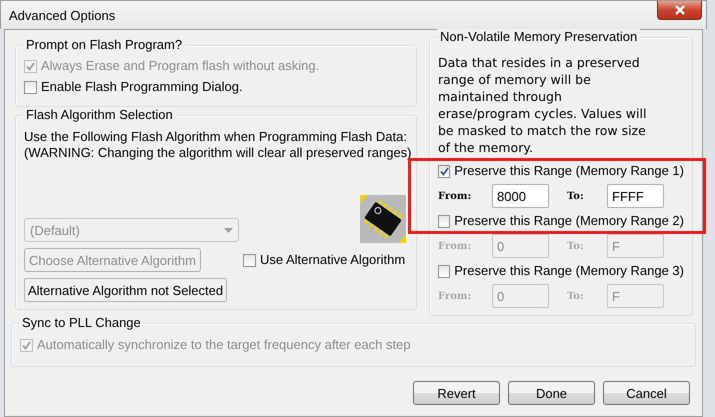  Describe the element at coordinates (569, 271) in the screenshot. I see `checkbox-label: Preserve this Range (Memory Range 3)` at that location.